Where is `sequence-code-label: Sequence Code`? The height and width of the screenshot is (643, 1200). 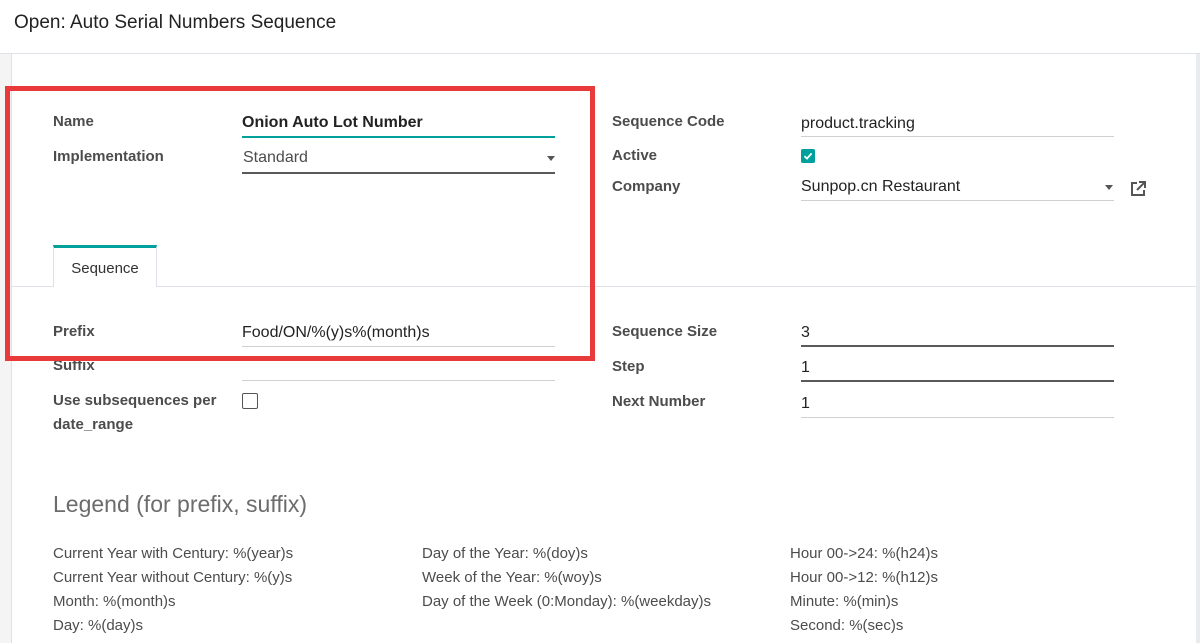 sequence-code-label: Sequence Code is located at coordinates (668, 121).